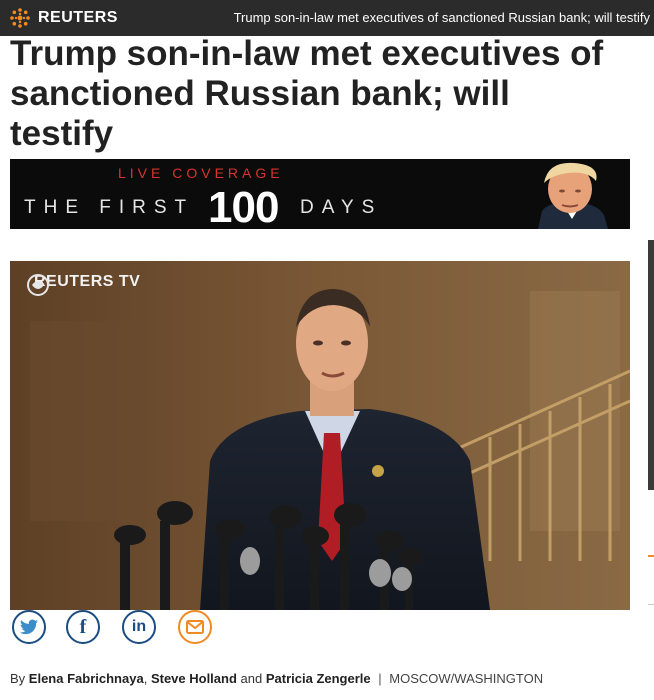 The width and height of the screenshot is (654, 700). Describe the element at coordinates (307, 53) in the screenshot. I see `headline-line: Trump son-in-law met executives of` at that location.